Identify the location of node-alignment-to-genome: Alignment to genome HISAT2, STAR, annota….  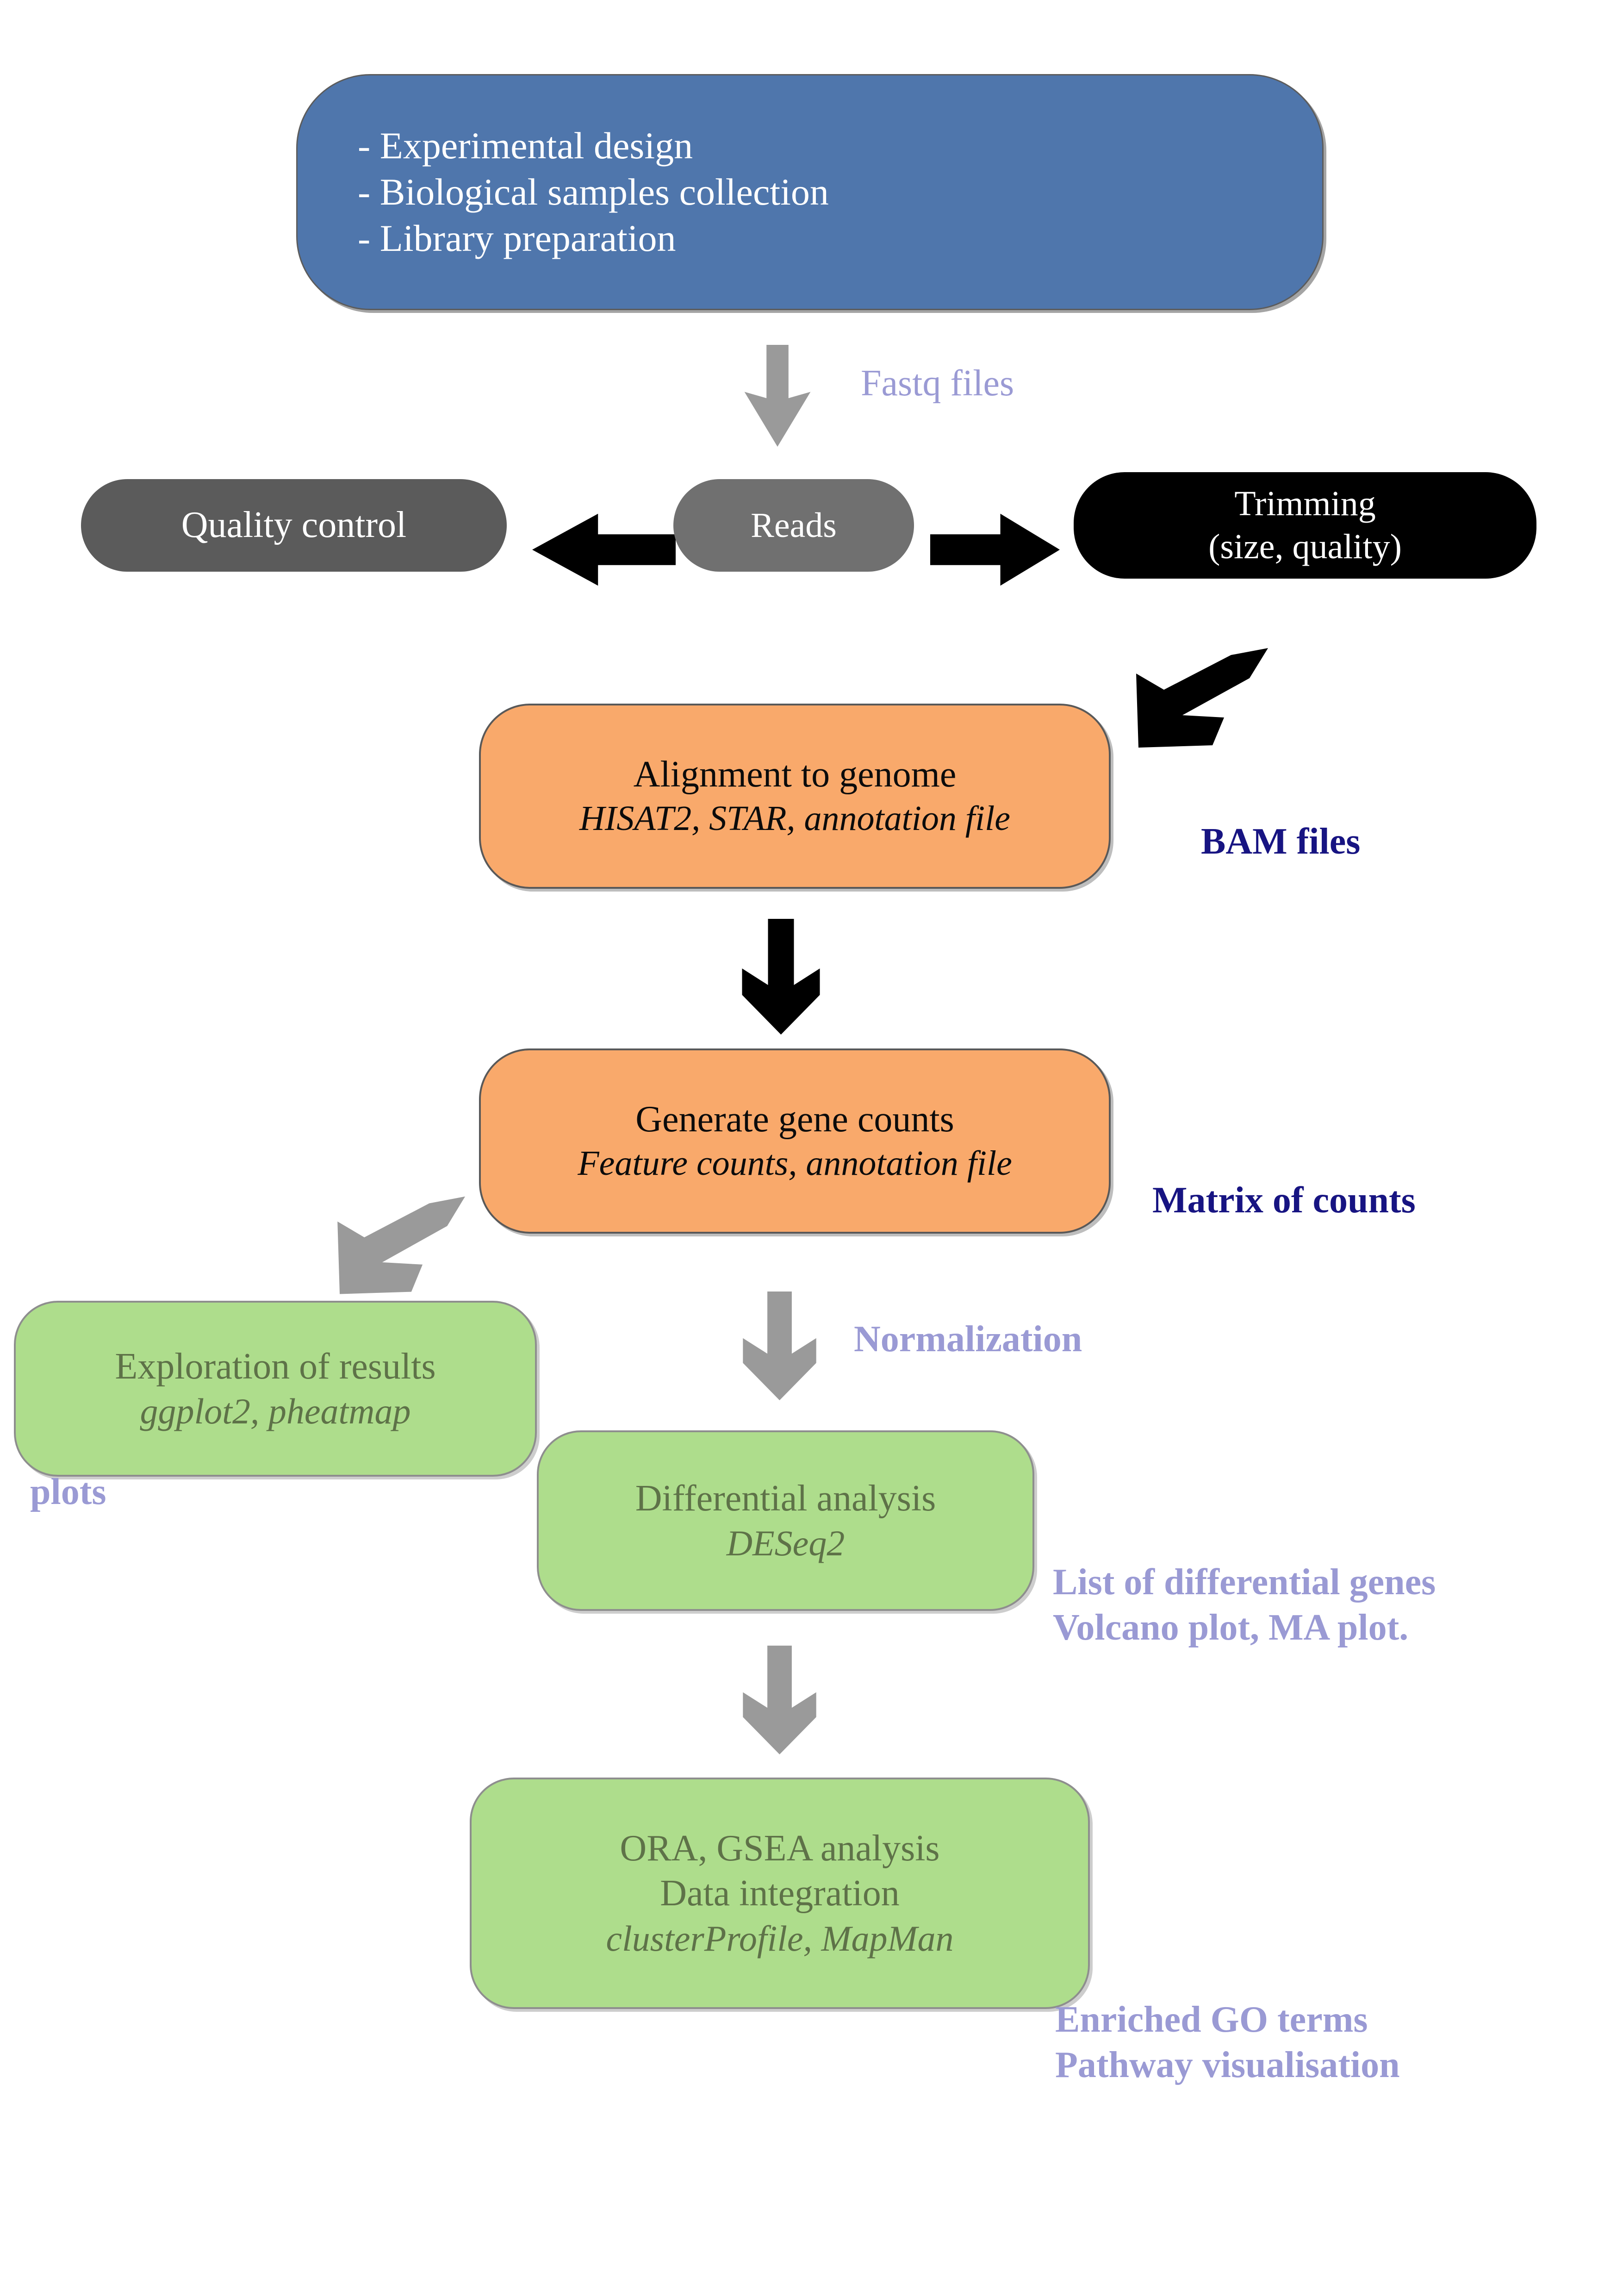
(795, 796).